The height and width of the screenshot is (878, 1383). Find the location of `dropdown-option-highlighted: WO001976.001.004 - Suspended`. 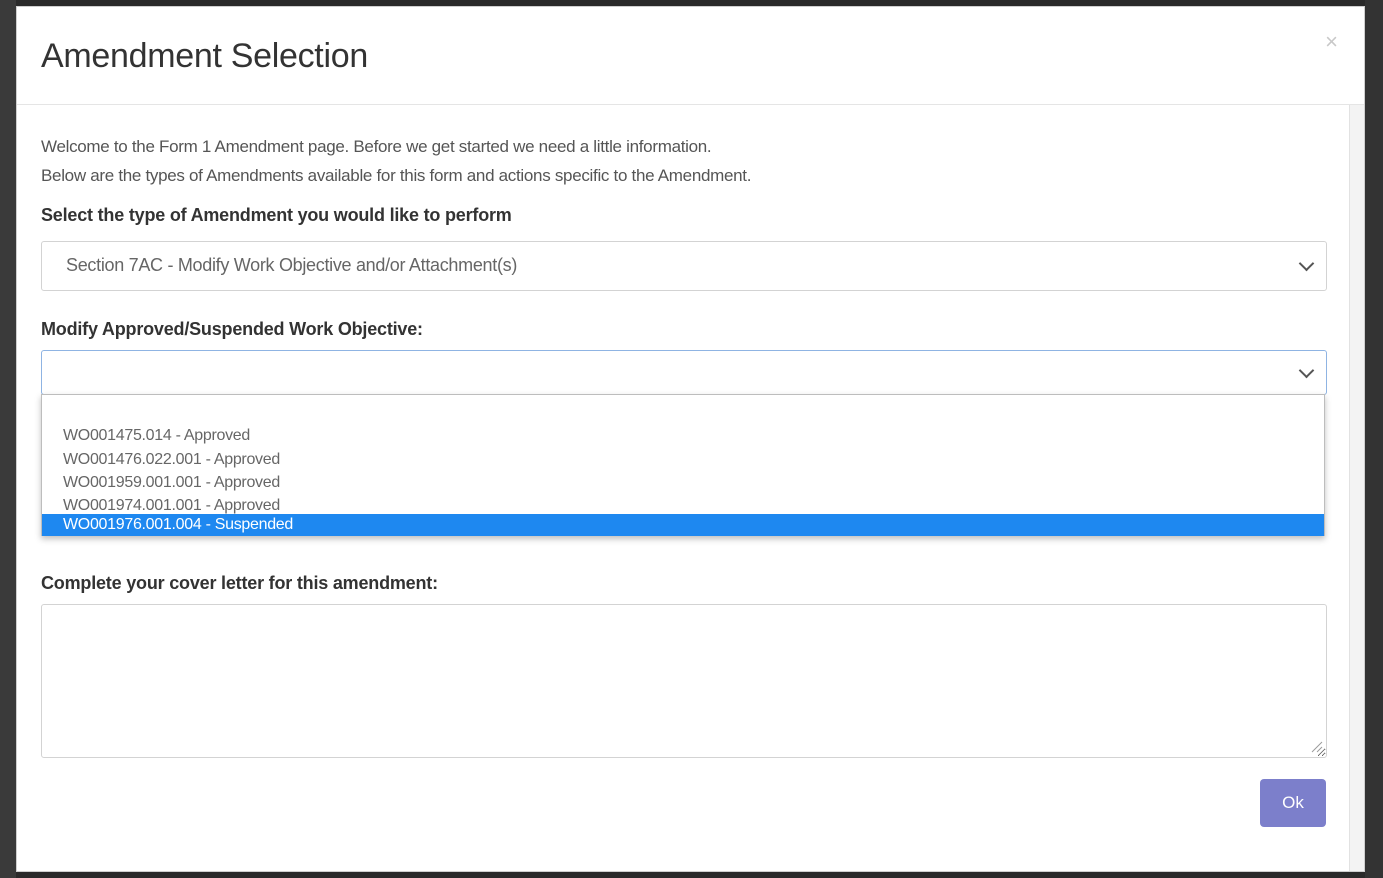

dropdown-option-highlighted: WO001976.001.004 - Suspended is located at coordinates (683, 525).